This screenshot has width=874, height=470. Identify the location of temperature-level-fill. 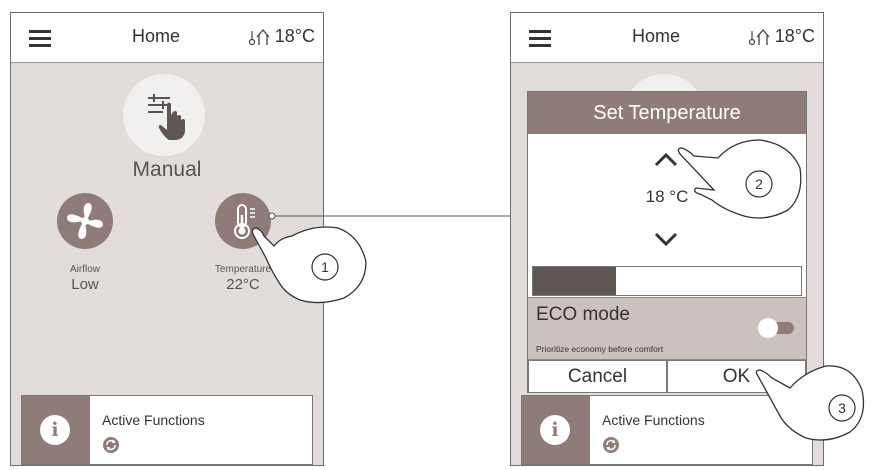
(575, 281).